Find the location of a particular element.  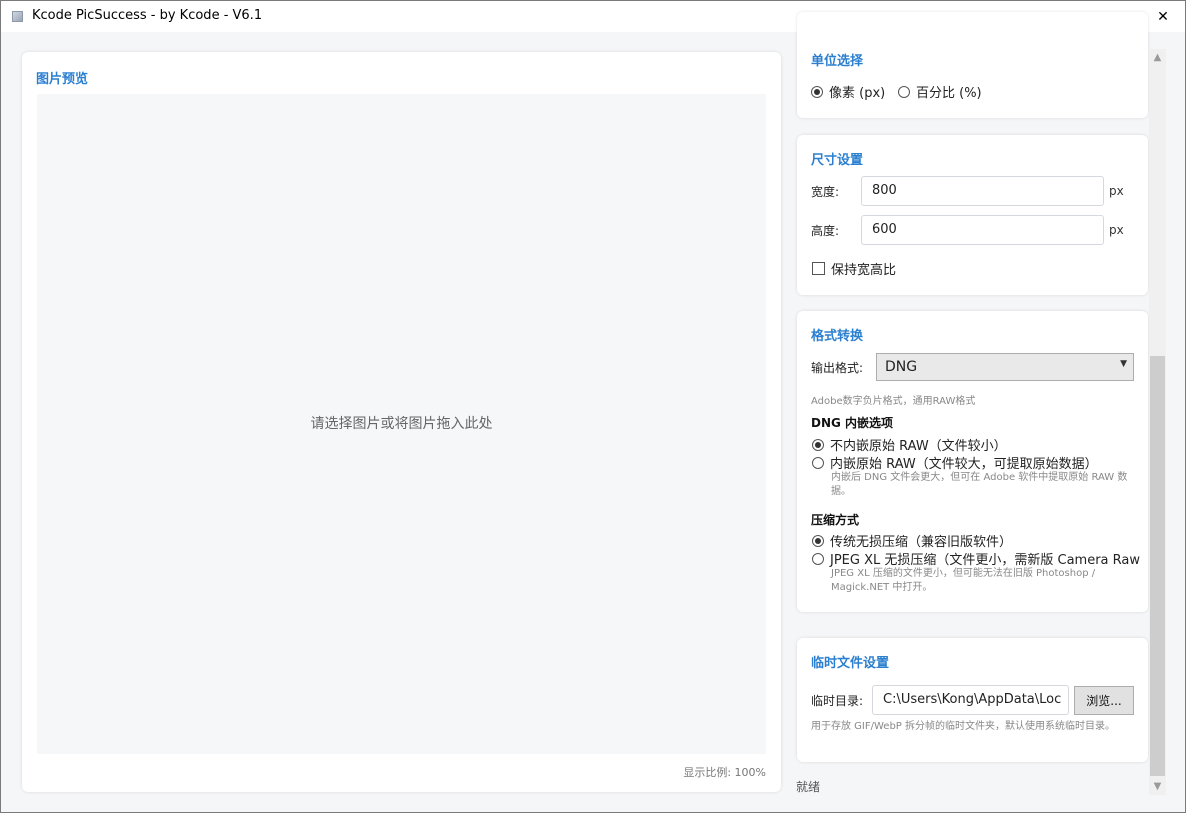

chevron-down-icon: ▼ is located at coordinates (1123, 364).